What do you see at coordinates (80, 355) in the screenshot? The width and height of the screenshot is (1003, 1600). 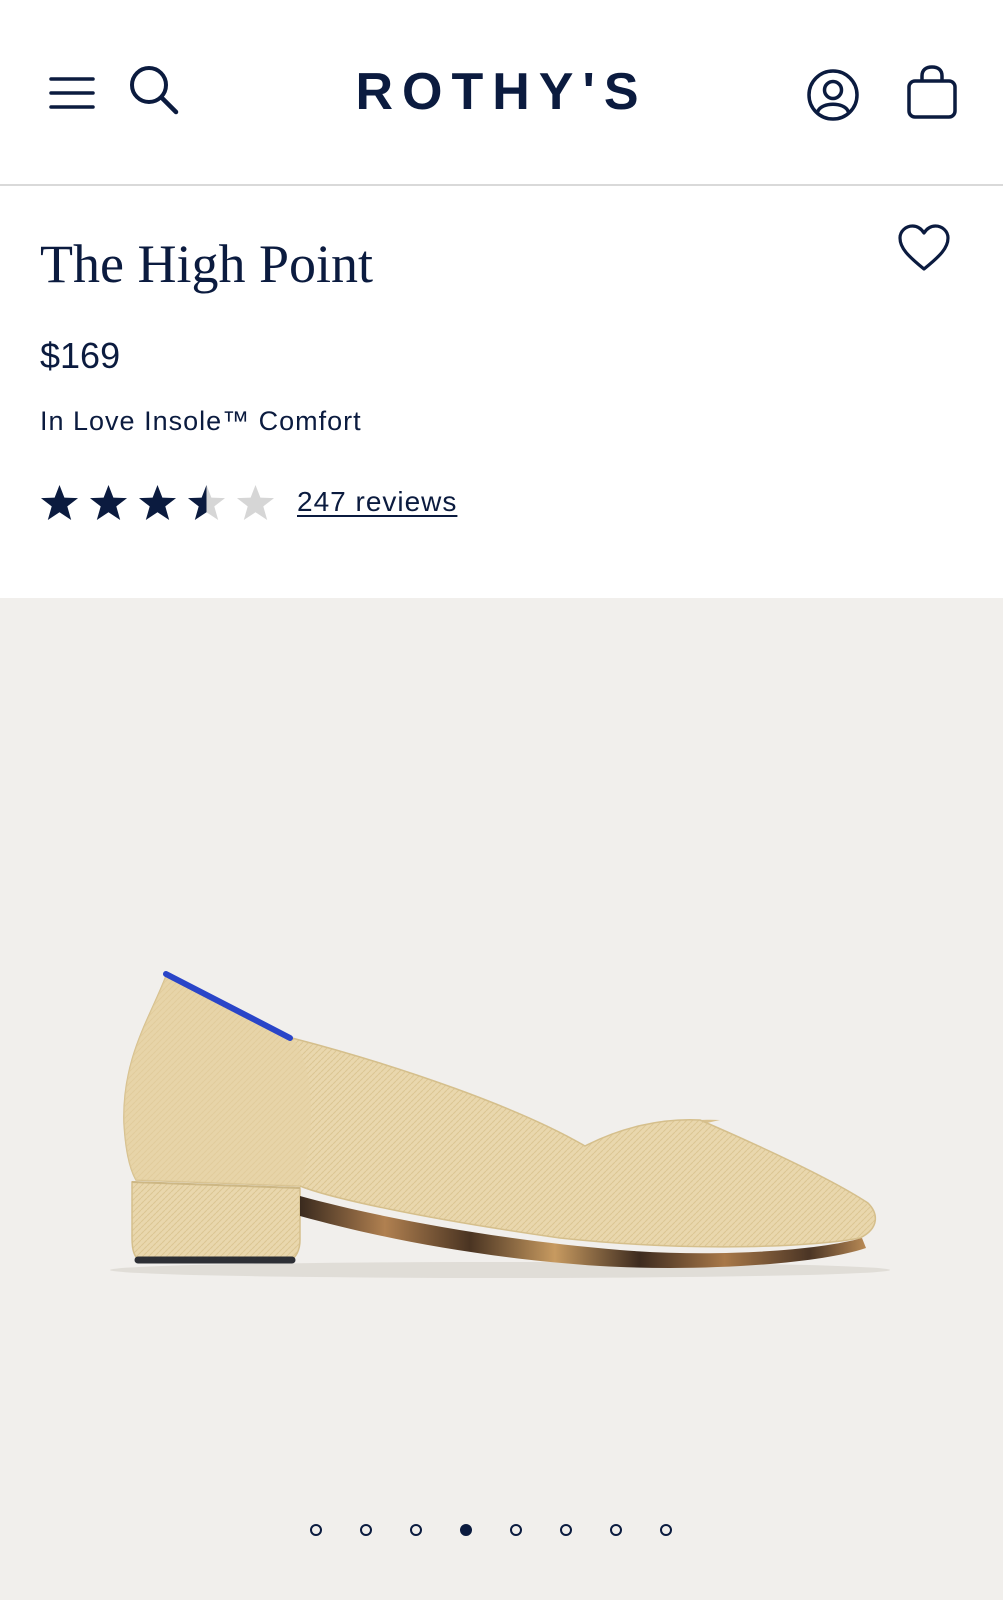 I see `product-price: $169` at bounding box center [80, 355].